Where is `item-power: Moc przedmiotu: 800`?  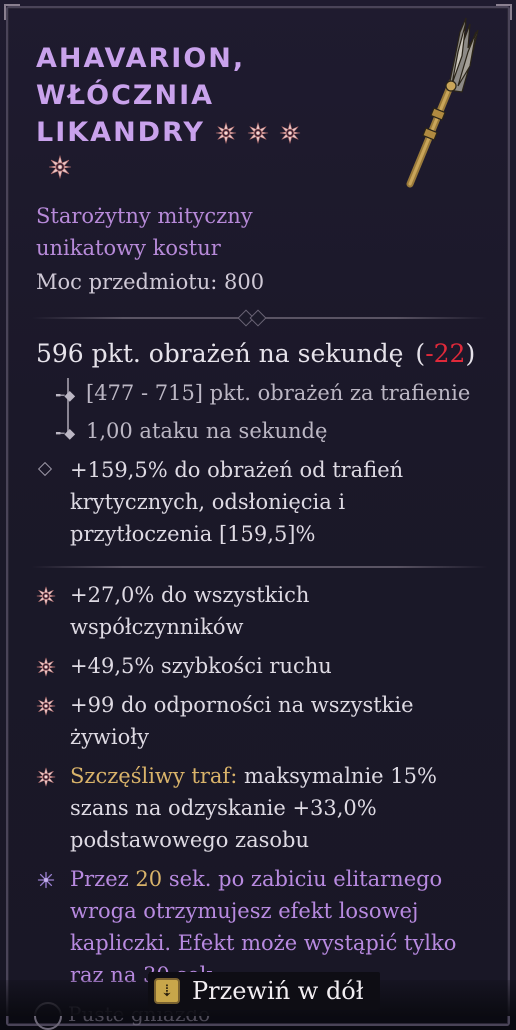
item-power: Moc przedmiotu: 800 is located at coordinates (150, 282).